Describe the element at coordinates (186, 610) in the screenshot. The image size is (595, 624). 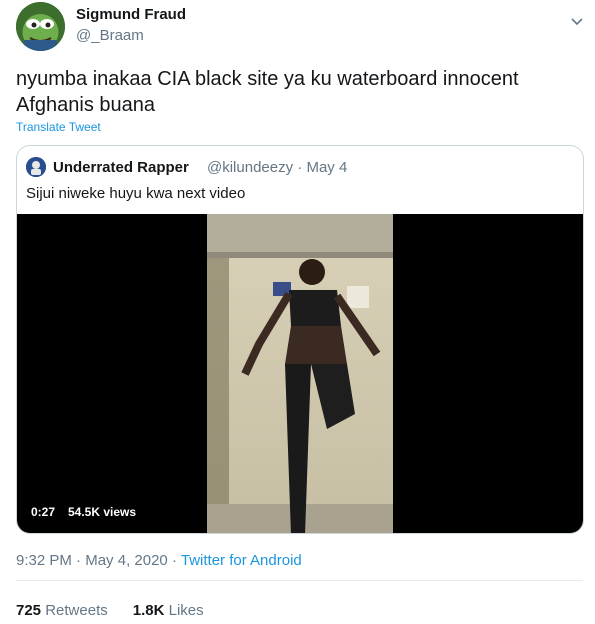
I see `likes-label: Likes` at that location.